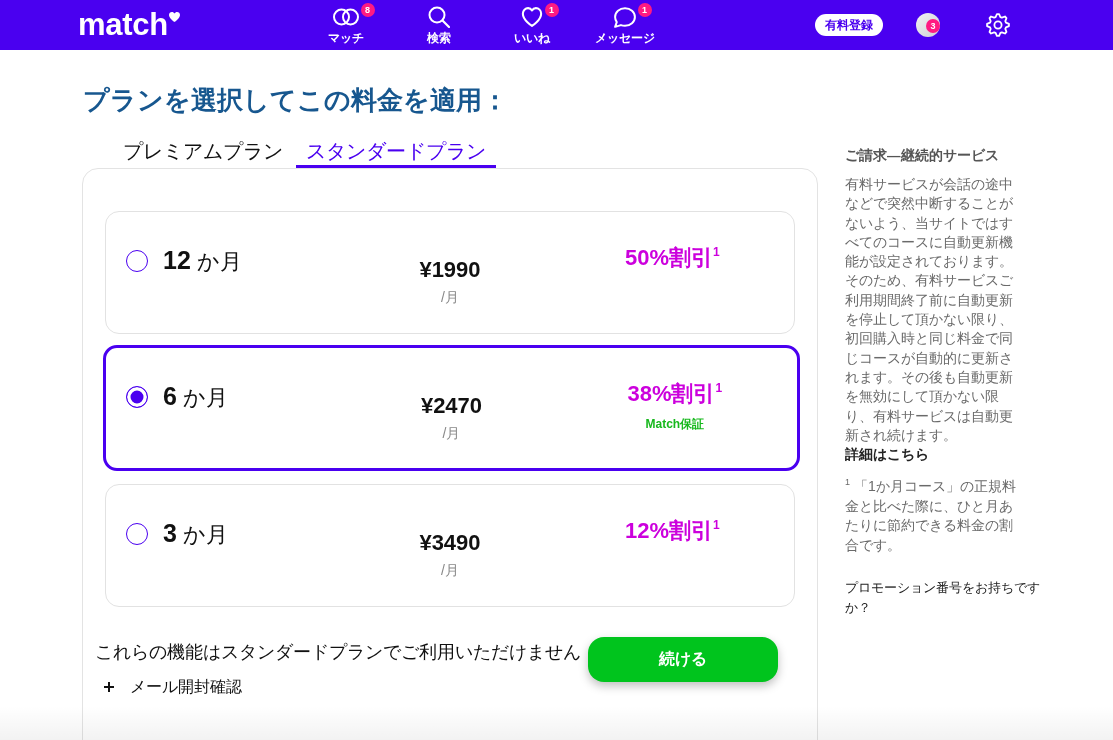 Image resolution: width=1113 pixels, height=740 pixels. I want to click on count-badge: 3, so click(933, 26).